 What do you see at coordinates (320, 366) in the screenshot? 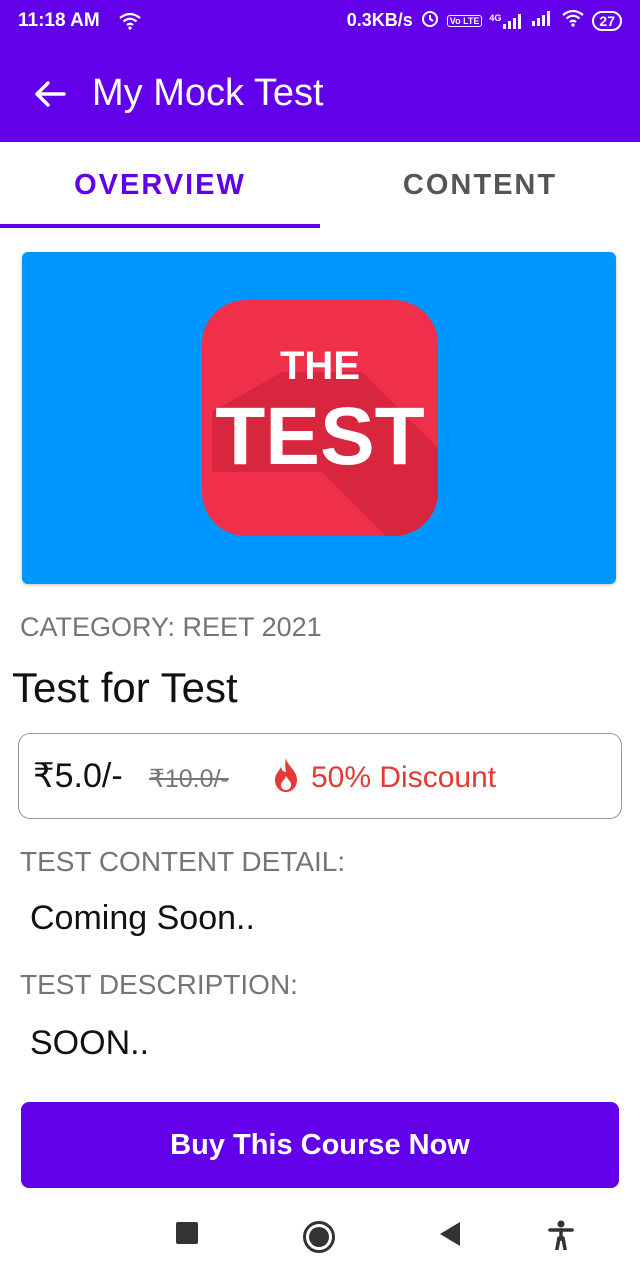
I see `logo-text-the: THE` at bounding box center [320, 366].